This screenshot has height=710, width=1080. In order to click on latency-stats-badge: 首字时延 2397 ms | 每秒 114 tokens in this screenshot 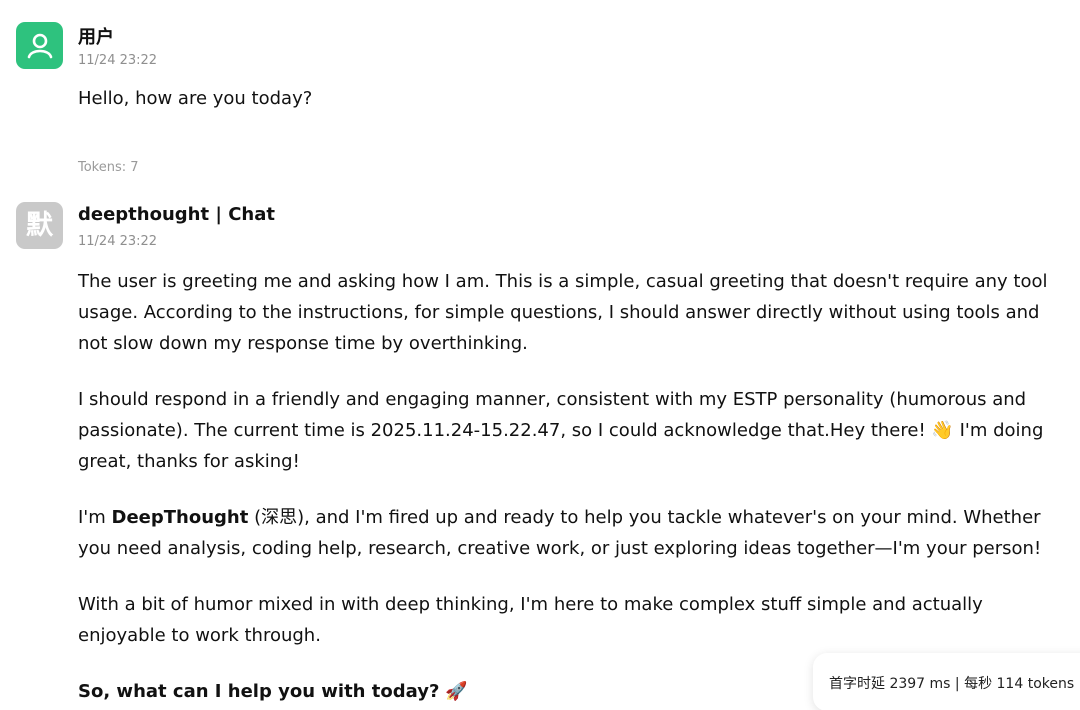, I will do `click(946, 681)`.